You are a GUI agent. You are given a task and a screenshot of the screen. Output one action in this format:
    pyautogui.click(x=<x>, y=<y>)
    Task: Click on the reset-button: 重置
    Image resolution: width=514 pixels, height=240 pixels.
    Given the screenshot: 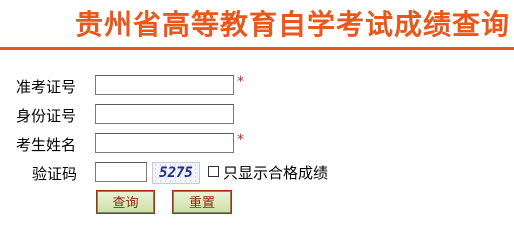 What is the action you would take?
    pyautogui.click(x=202, y=202)
    